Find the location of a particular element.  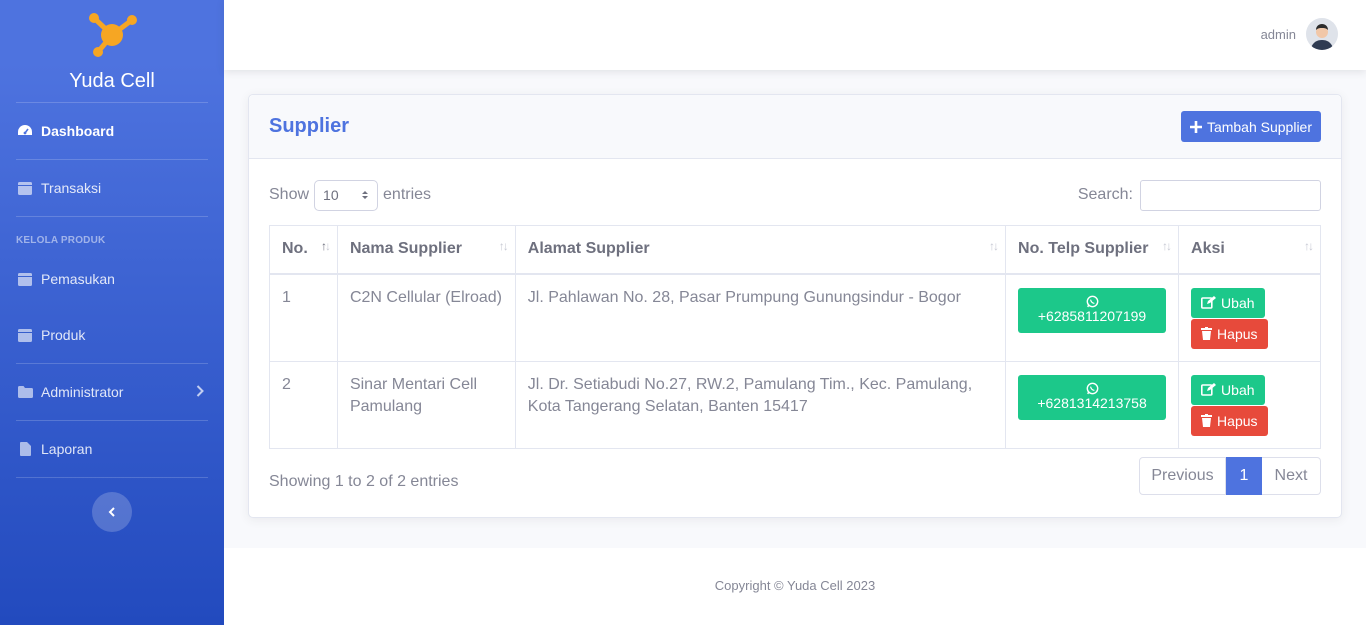

column-header-aksi: Aksi ↑↓ is located at coordinates (1249, 250).